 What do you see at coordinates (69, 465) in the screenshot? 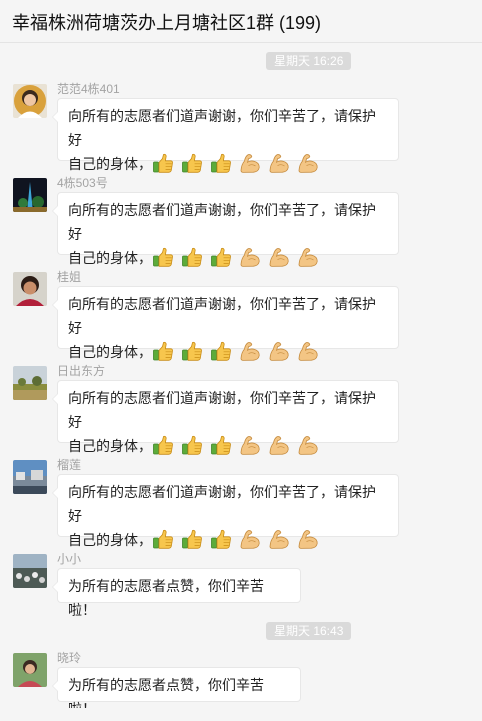
I see `sender-name: 榴莲` at bounding box center [69, 465].